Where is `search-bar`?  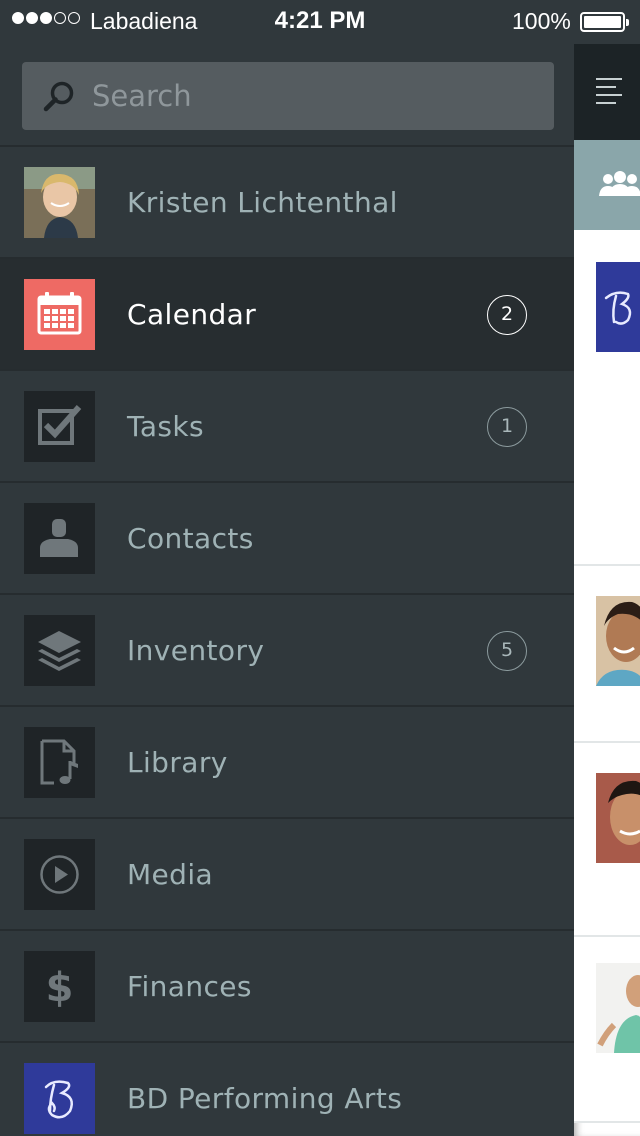
search-bar is located at coordinates (287, 95).